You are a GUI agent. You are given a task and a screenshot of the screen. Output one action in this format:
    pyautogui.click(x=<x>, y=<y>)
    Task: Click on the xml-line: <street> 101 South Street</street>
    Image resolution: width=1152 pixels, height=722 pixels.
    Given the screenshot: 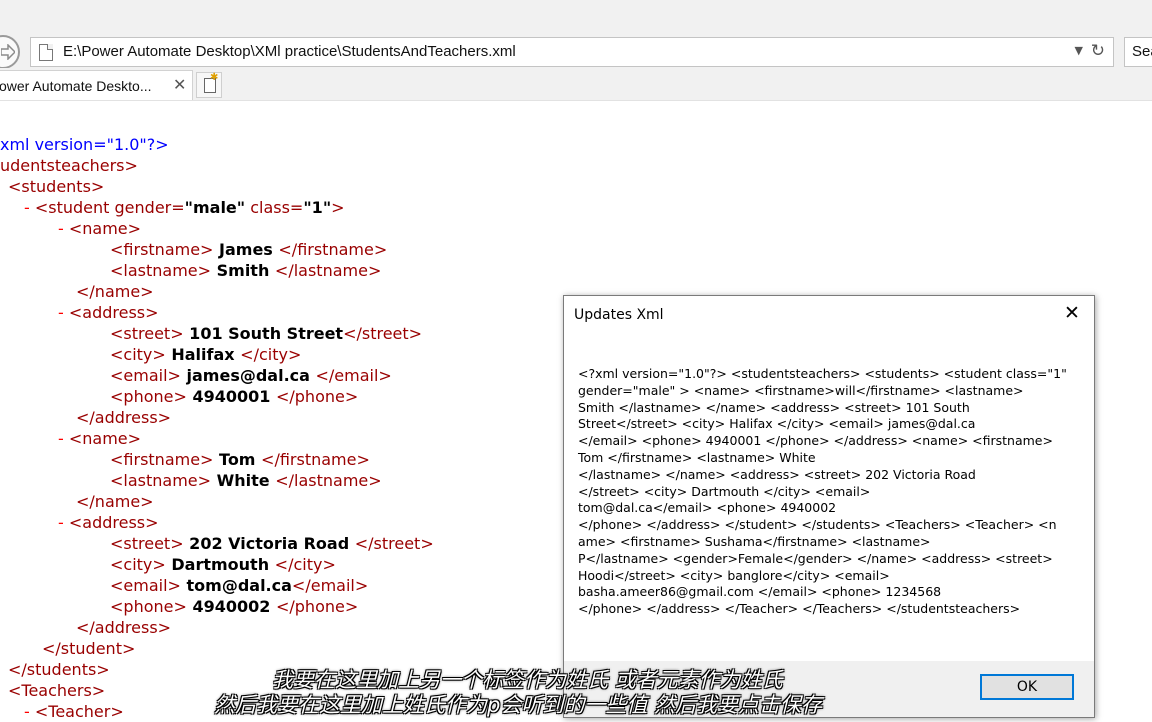 What is the action you would take?
    pyautogui.click(x=266, y=333)
    